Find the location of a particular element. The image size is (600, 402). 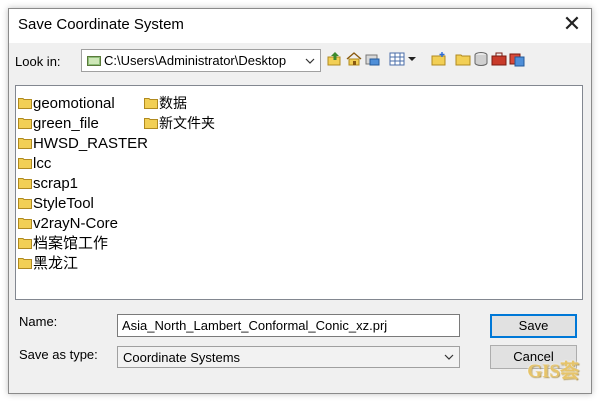

look-in-label: Look in: is located at coordinates (38, 61).